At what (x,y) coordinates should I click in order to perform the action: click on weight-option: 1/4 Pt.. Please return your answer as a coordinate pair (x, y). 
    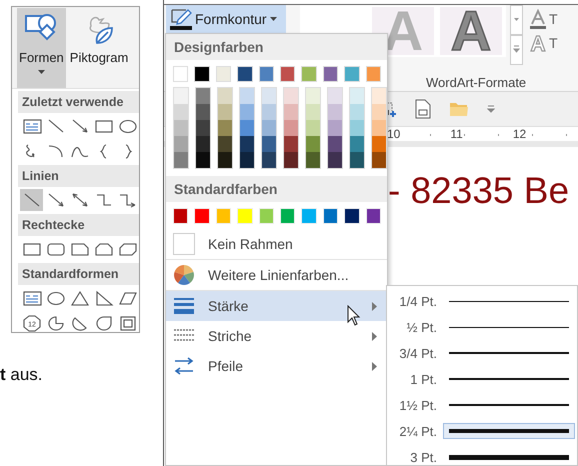
    Looking at the image, I should click on (482, 301).